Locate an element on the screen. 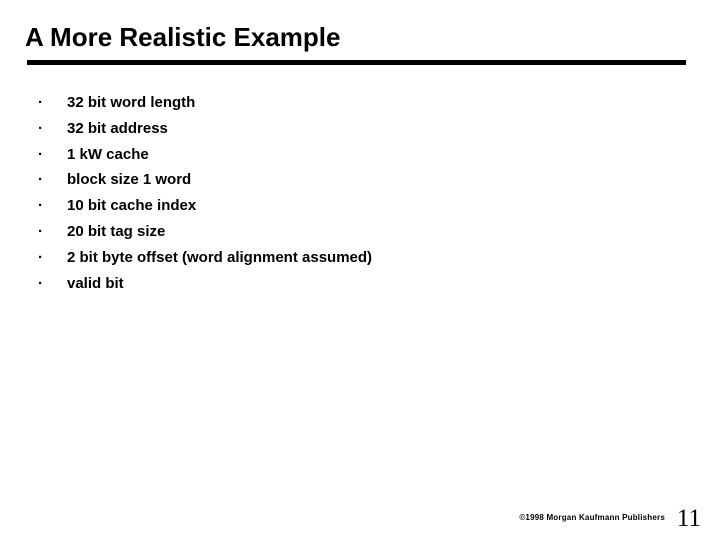 The image size is (720, 540). list-item-label: valid bit is located at coordinates (95, 283).